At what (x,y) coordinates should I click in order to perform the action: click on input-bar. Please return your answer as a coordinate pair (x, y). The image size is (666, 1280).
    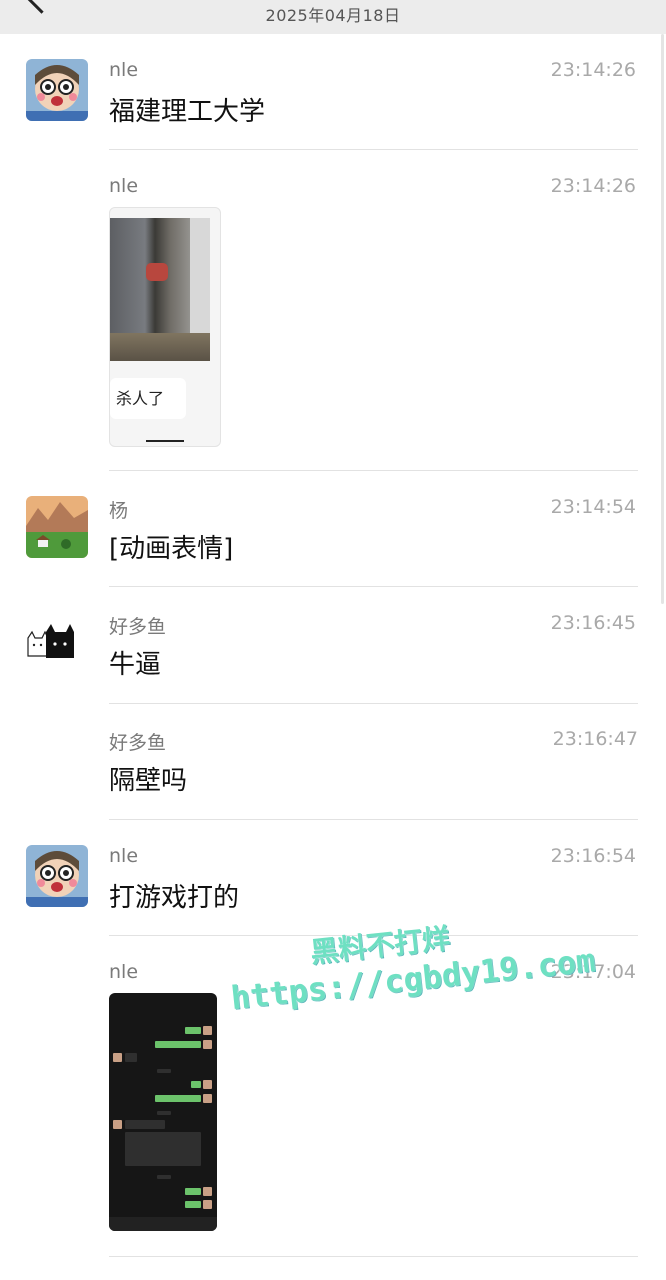
    Looking at the image, I should click on (163, 1224).